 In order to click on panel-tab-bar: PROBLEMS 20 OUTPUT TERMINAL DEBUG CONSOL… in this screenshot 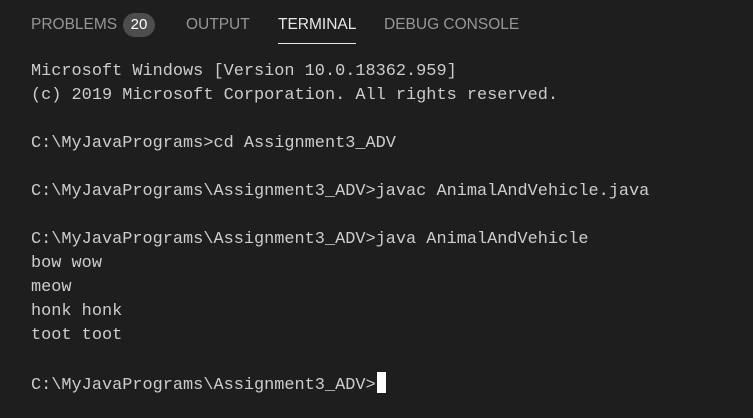, I will do `click(376, 24)`.